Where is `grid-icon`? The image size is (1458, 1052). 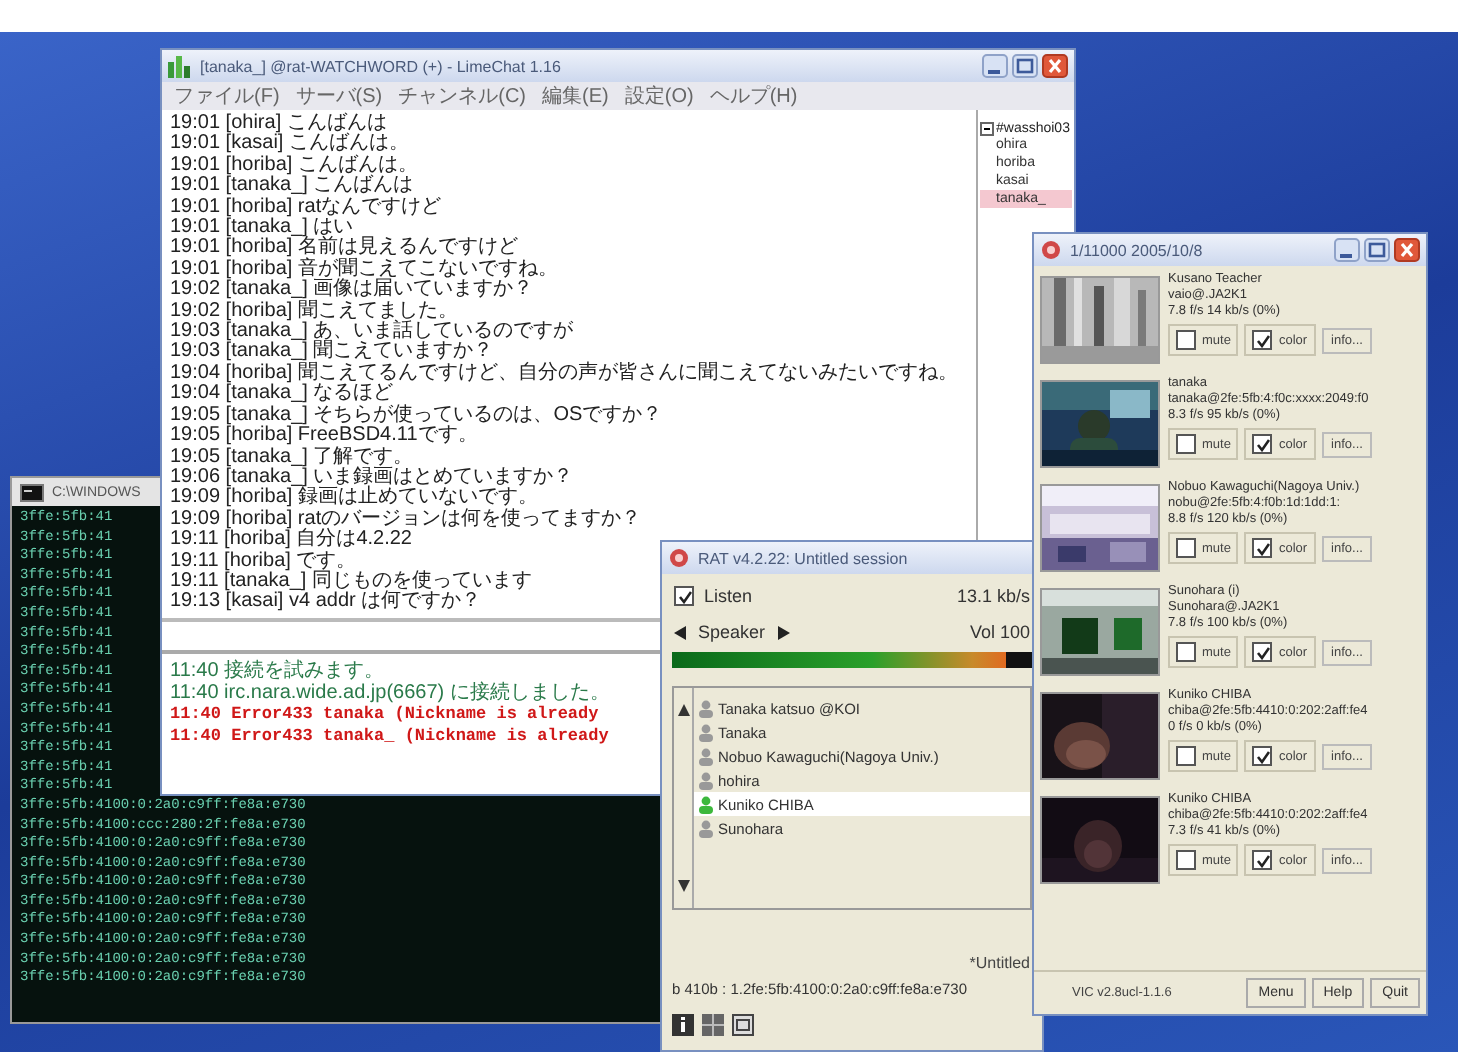 grid-icon is located at coordinates (713, 1025).